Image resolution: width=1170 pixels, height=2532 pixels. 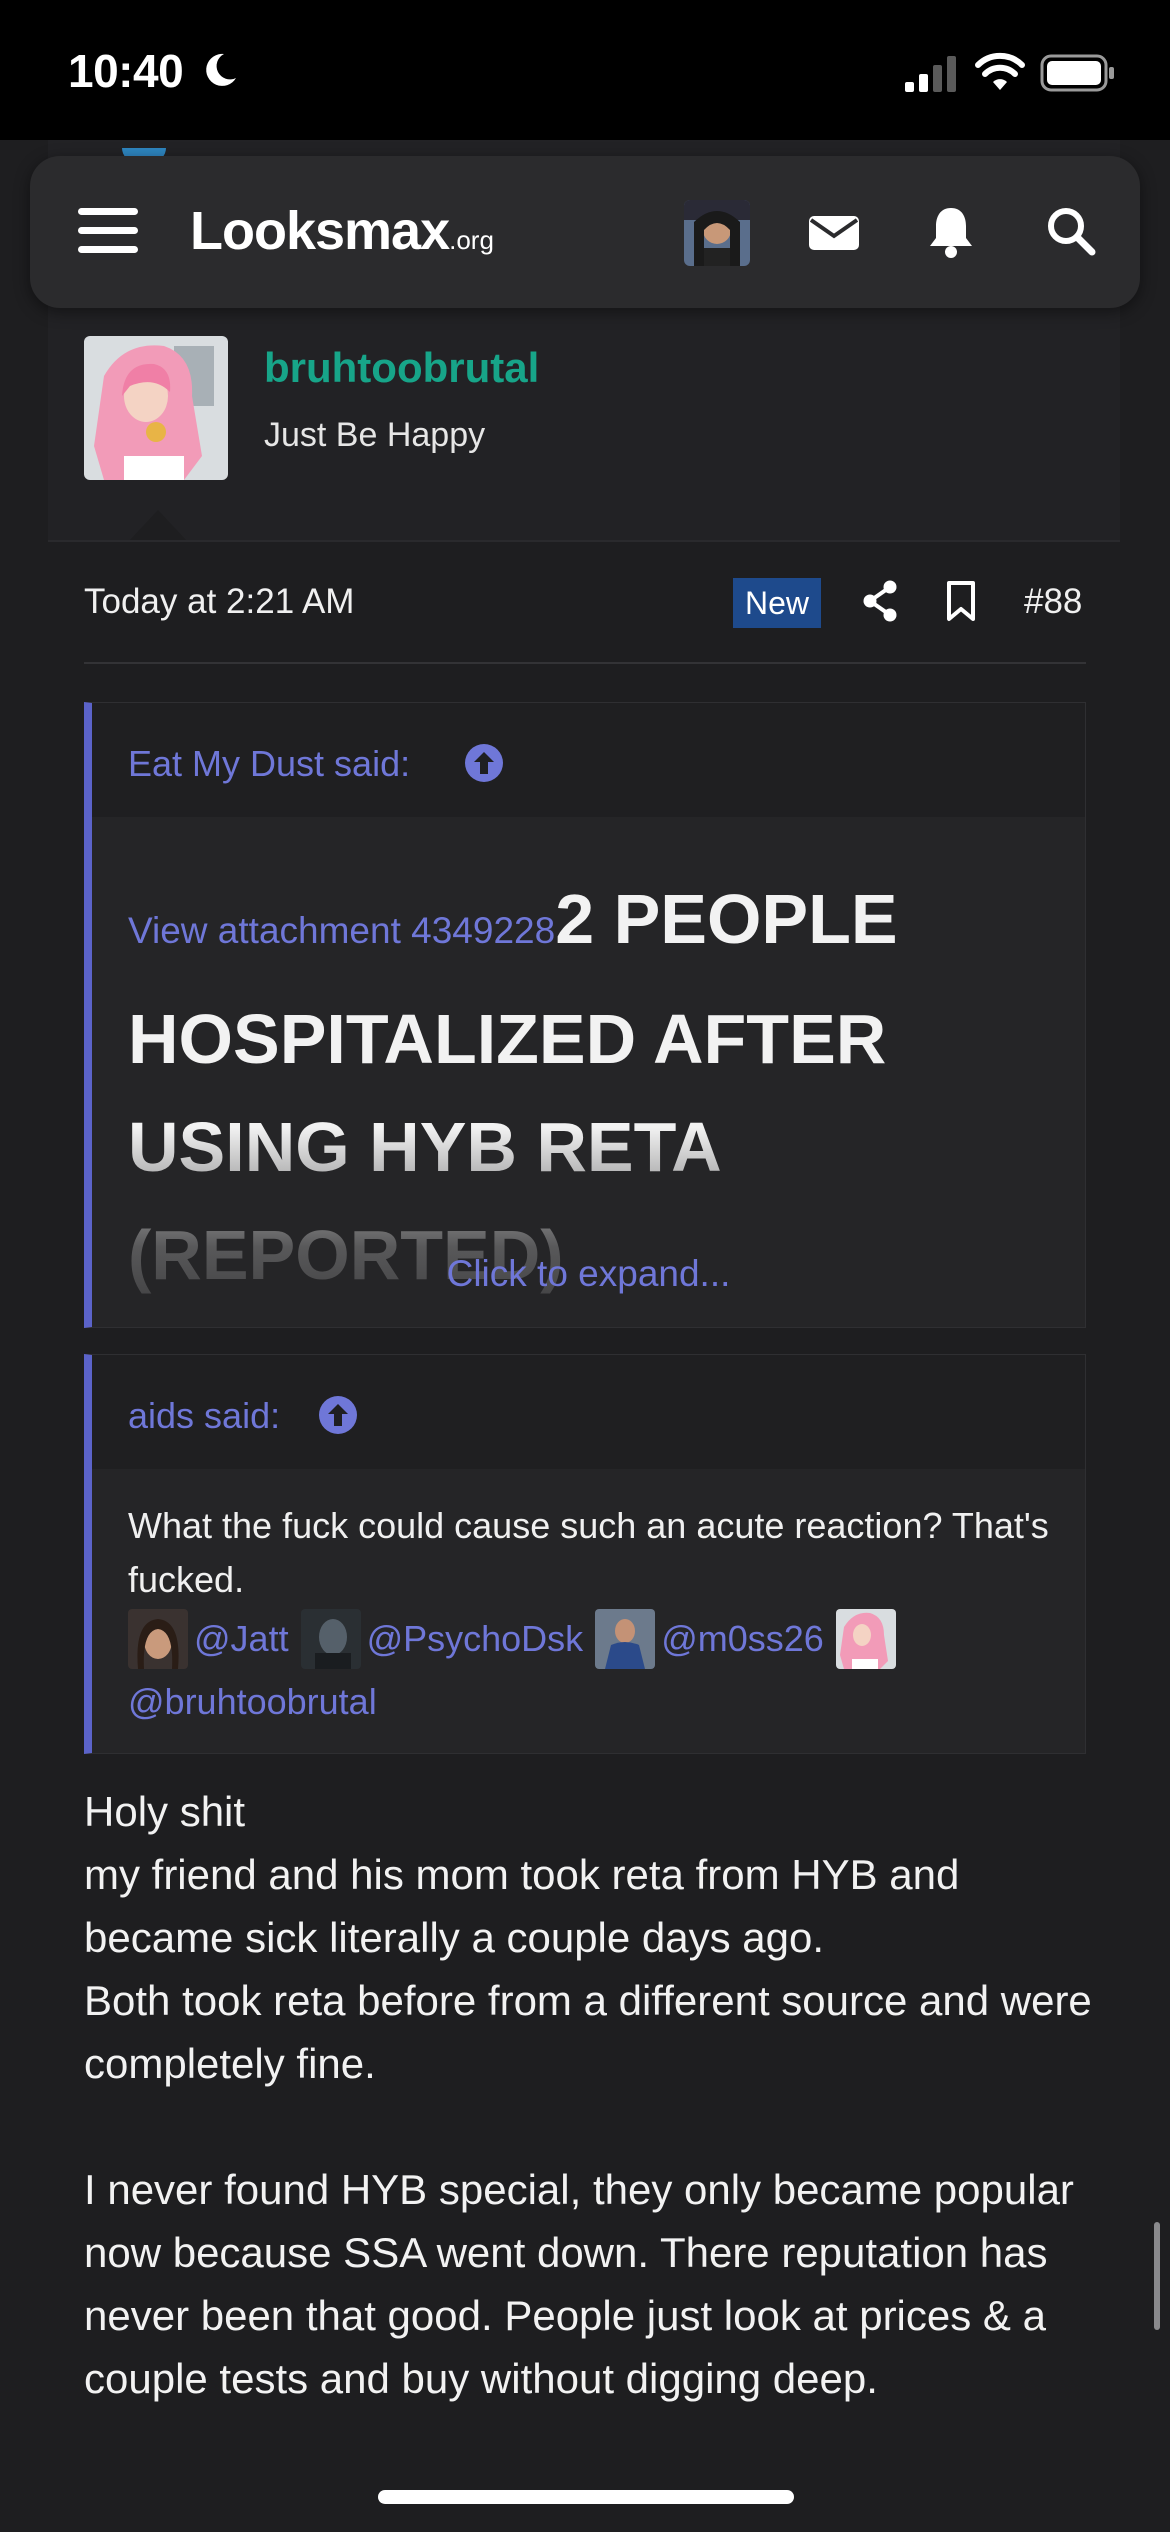 I want to click on hamburger-icon, so click(x=108, y=231).